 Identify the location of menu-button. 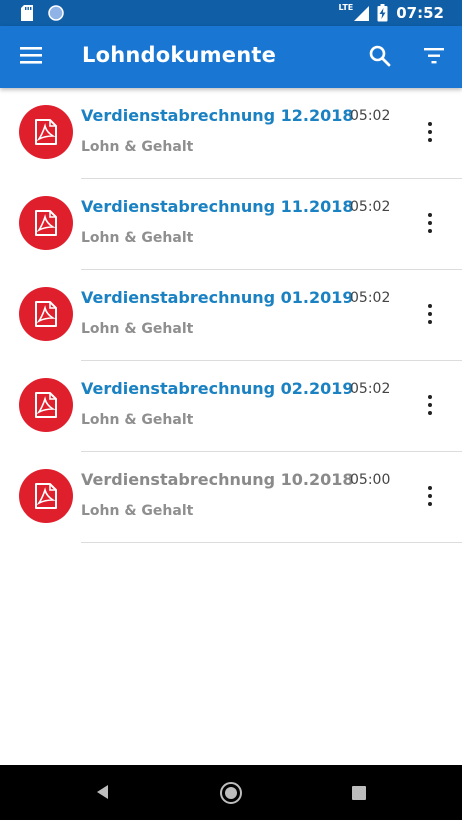
(32, 56).